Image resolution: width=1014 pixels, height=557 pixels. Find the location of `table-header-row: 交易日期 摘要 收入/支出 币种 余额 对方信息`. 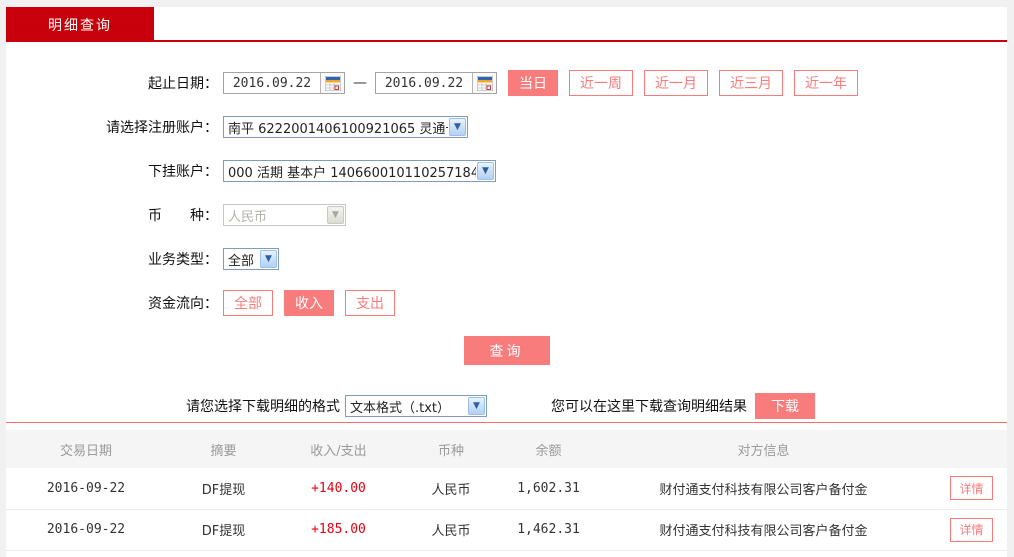

table-header-row: 交易日期 摘要 收入/支出 币种 余额 对方信息 is located at coordinates (506, 449).